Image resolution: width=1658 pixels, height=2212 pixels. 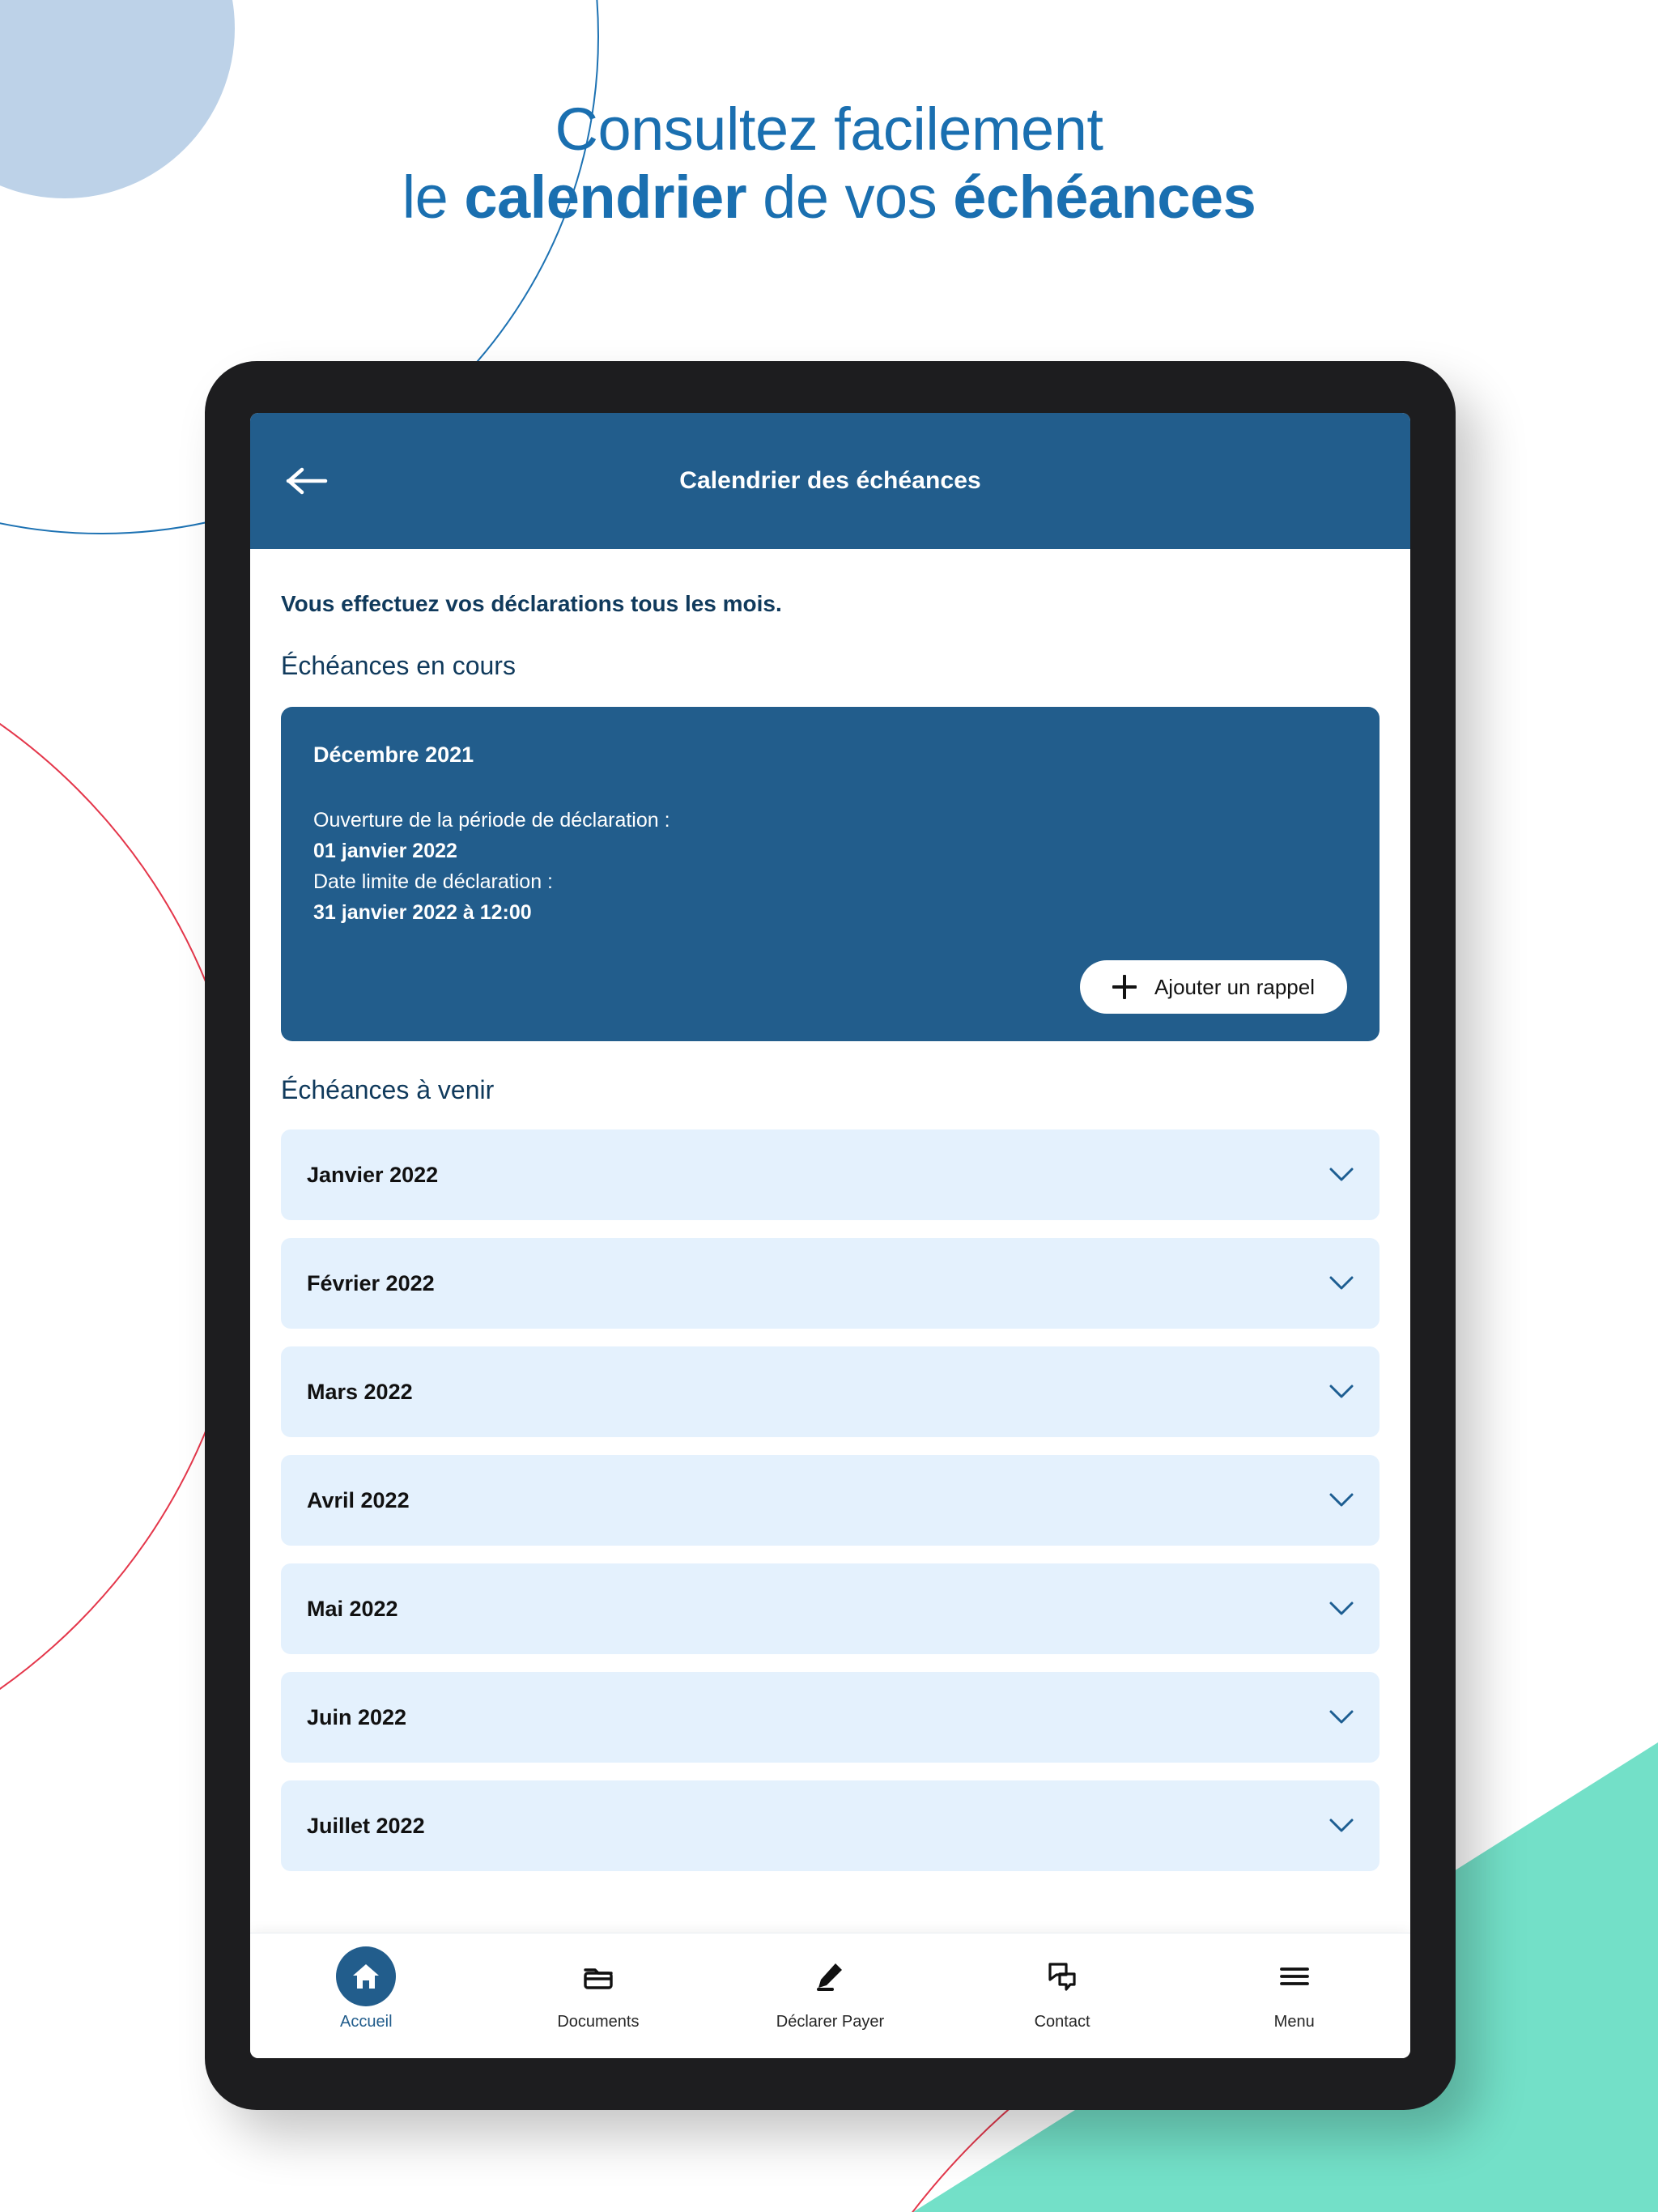 I want to click on card-actions: Ajouter un rappel, so click(x=830, y=987).